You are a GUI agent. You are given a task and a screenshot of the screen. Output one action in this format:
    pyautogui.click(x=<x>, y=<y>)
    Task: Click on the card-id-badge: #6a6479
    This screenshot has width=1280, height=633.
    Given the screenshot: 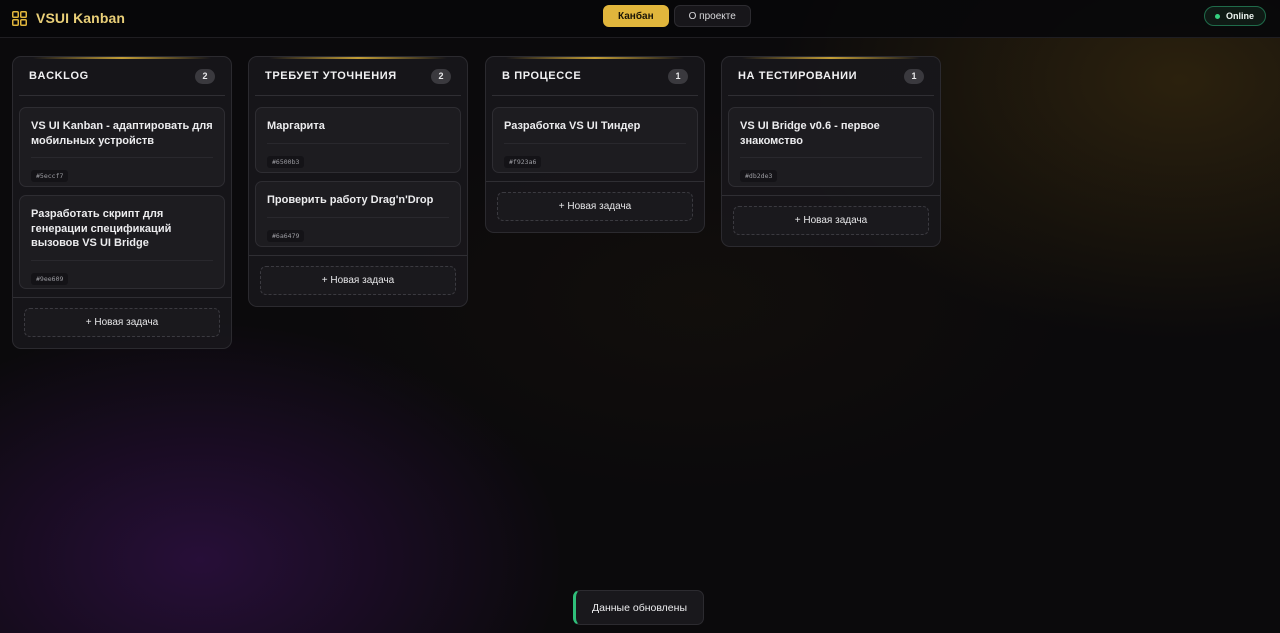 What is the action you would take?
    pyautogui.click(x=286, y=235)
    